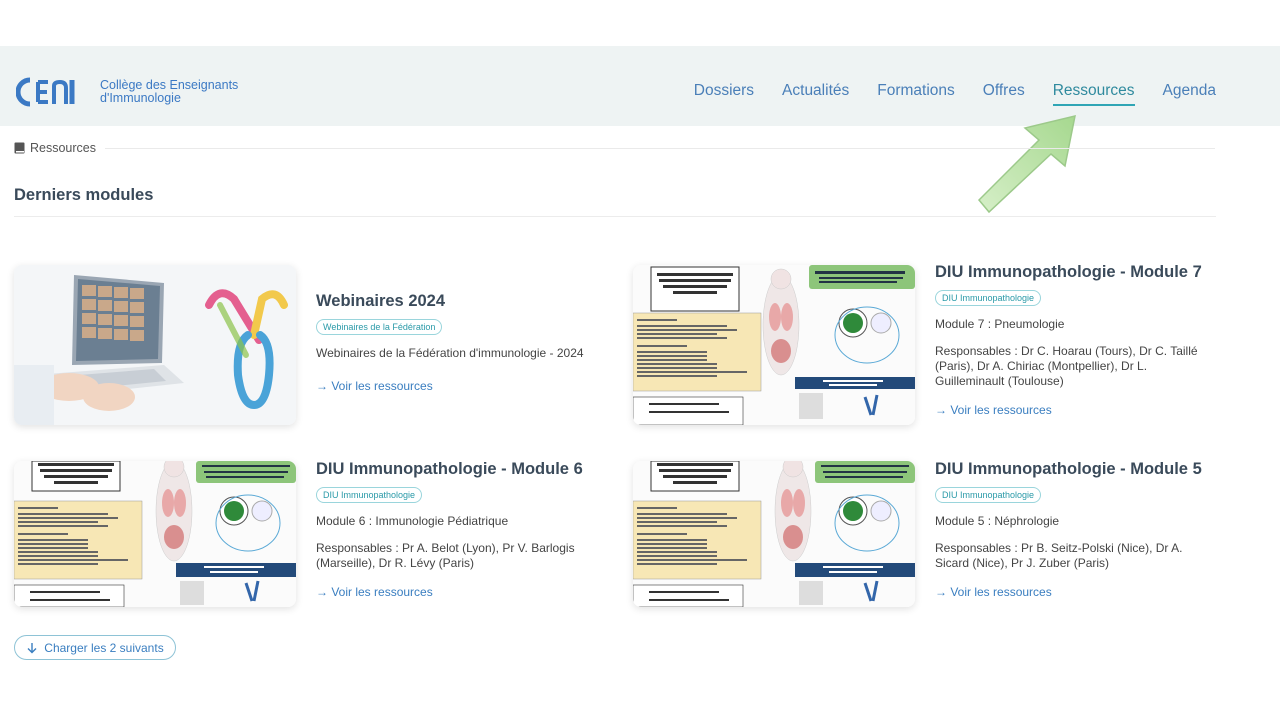 The height and width of the screenshot is (720, 1280). I want to click on nav-formations: Formations, so click(916, 91).